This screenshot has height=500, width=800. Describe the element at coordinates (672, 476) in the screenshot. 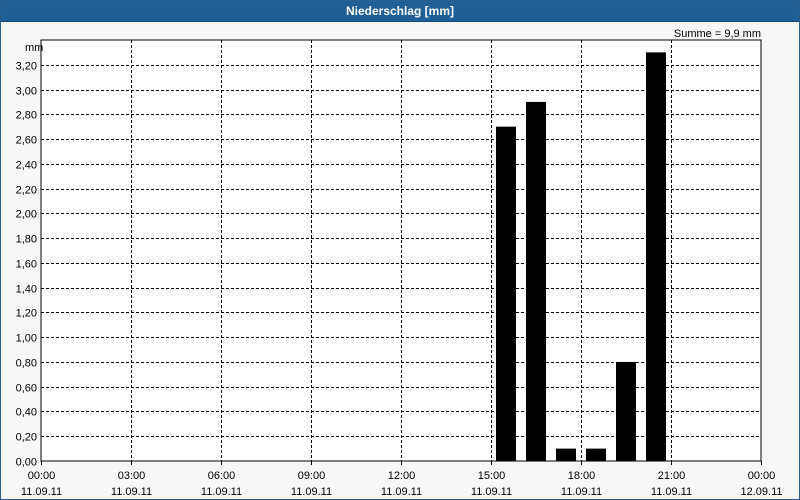

I see `x-tick-time-label: 21:00` at that location.